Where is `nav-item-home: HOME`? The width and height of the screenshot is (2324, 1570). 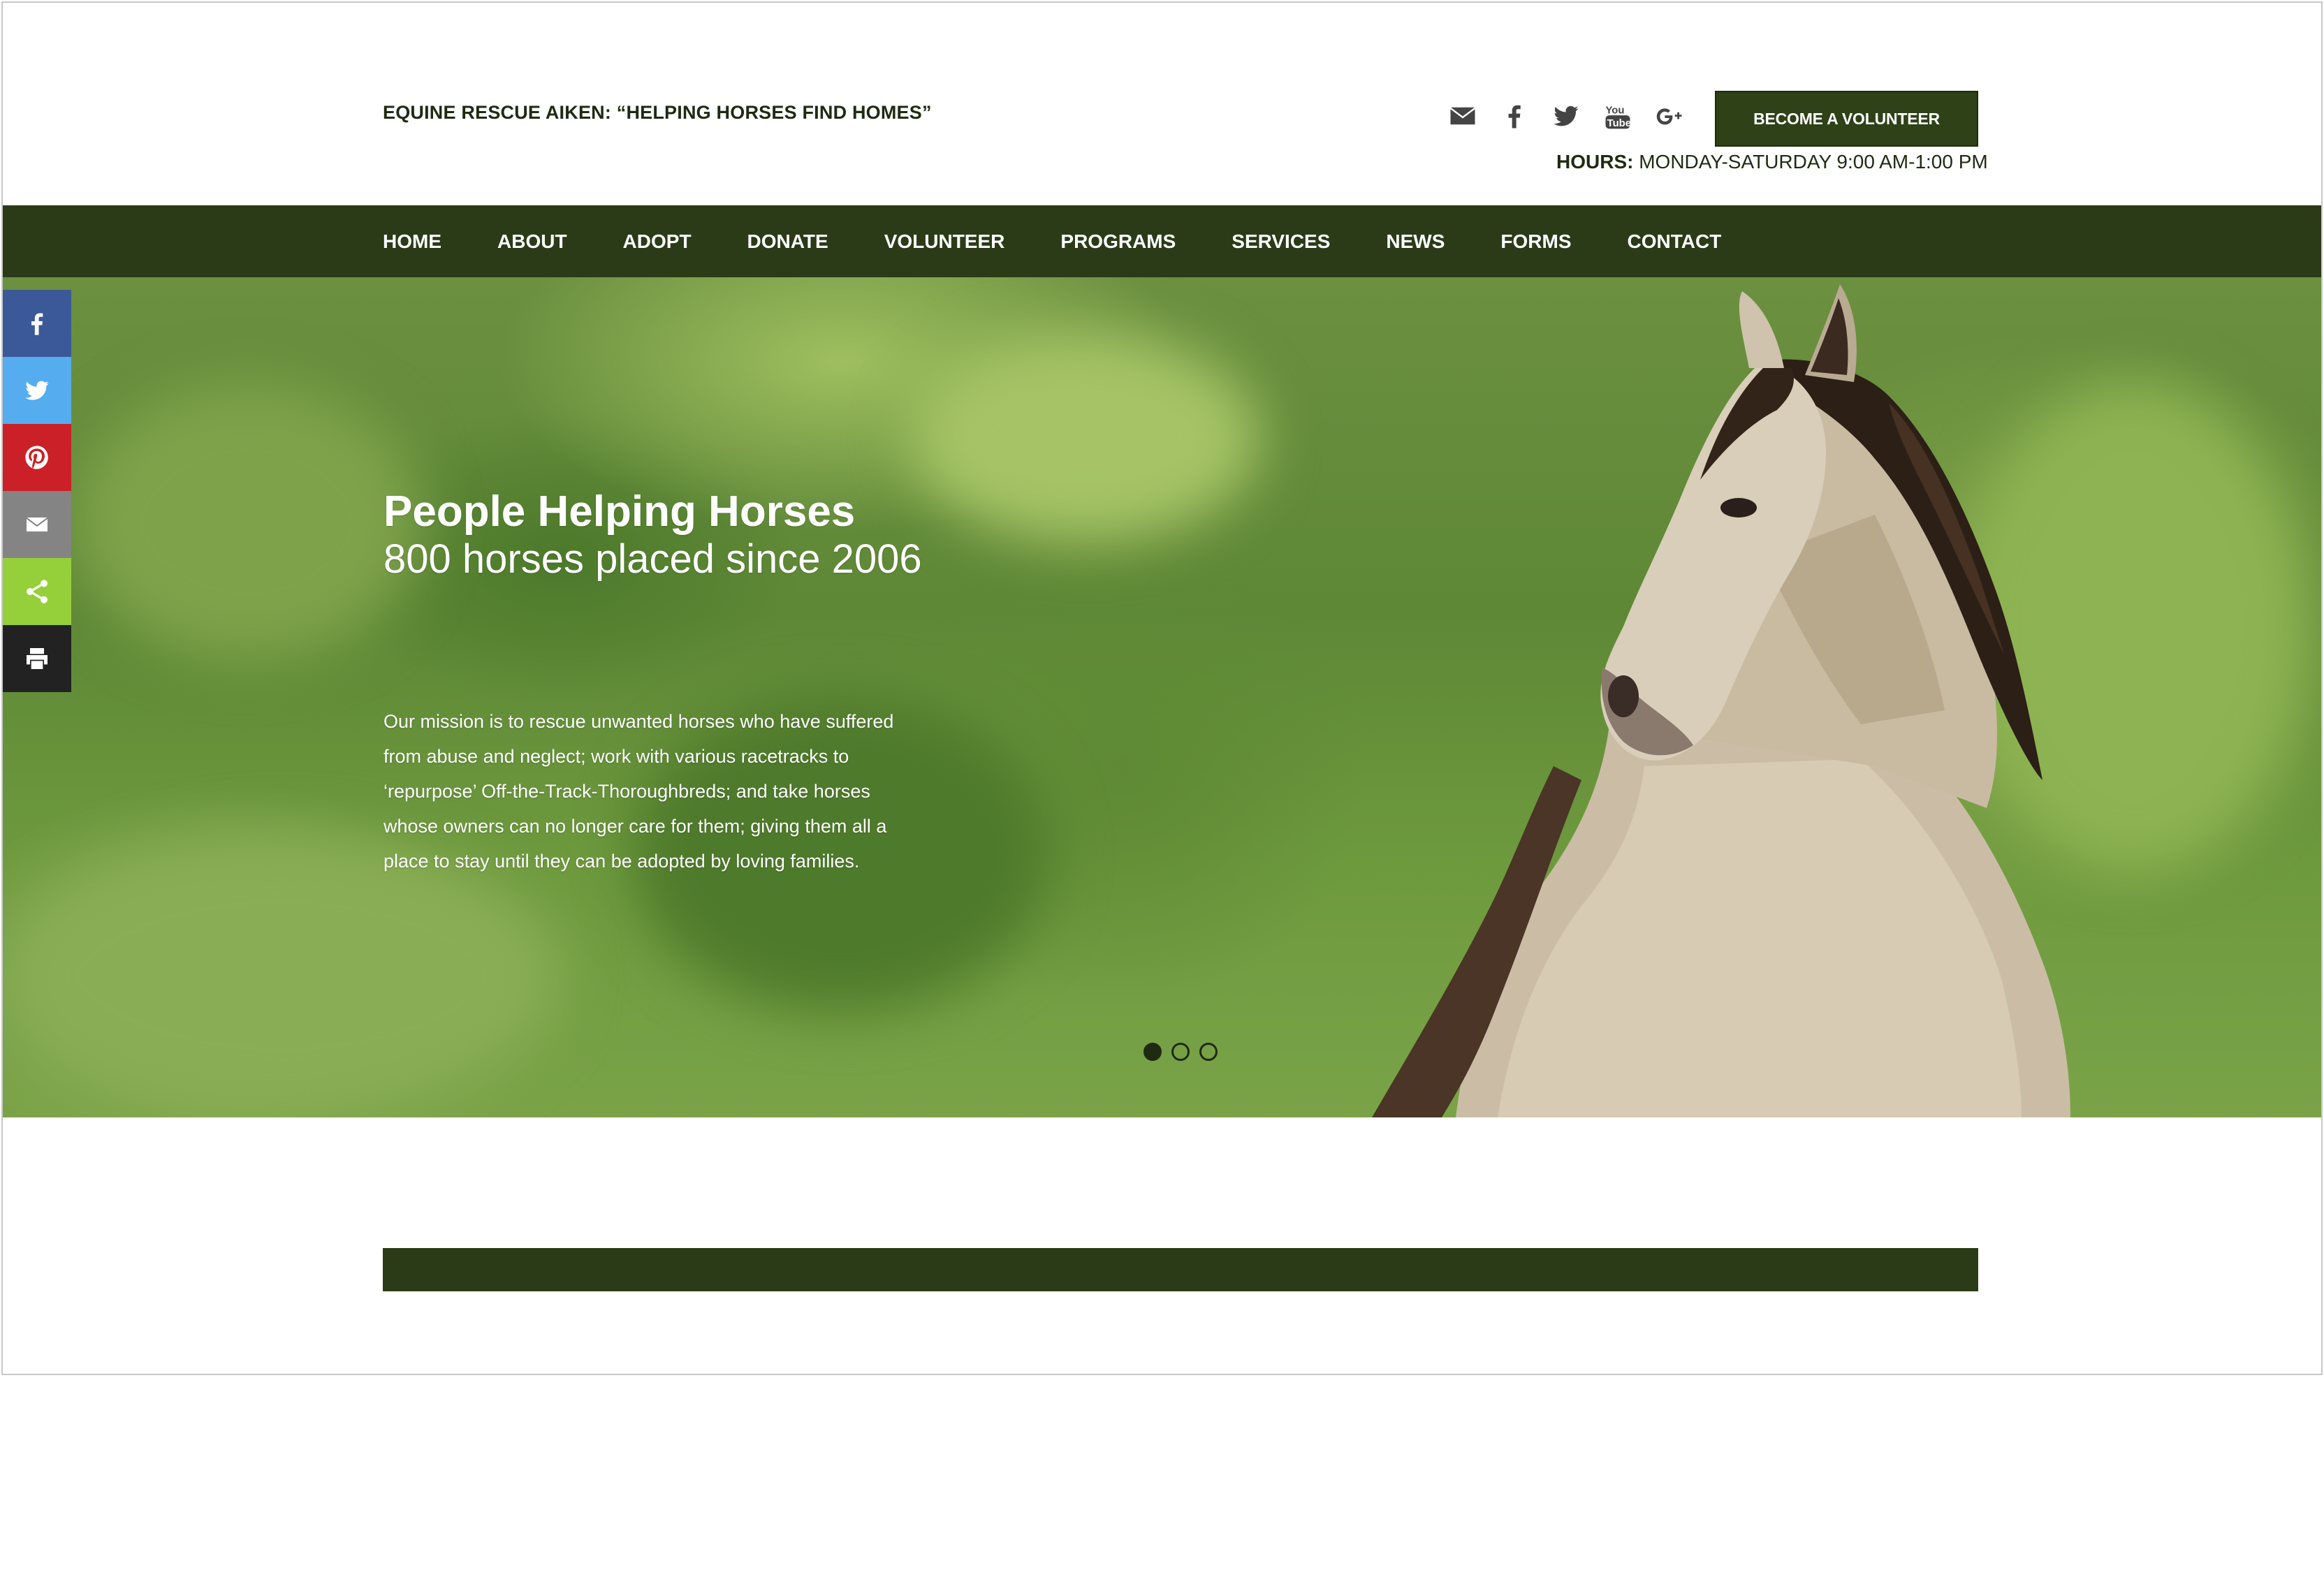 nav-item-home: HOME is located at coordinates (412, 241).